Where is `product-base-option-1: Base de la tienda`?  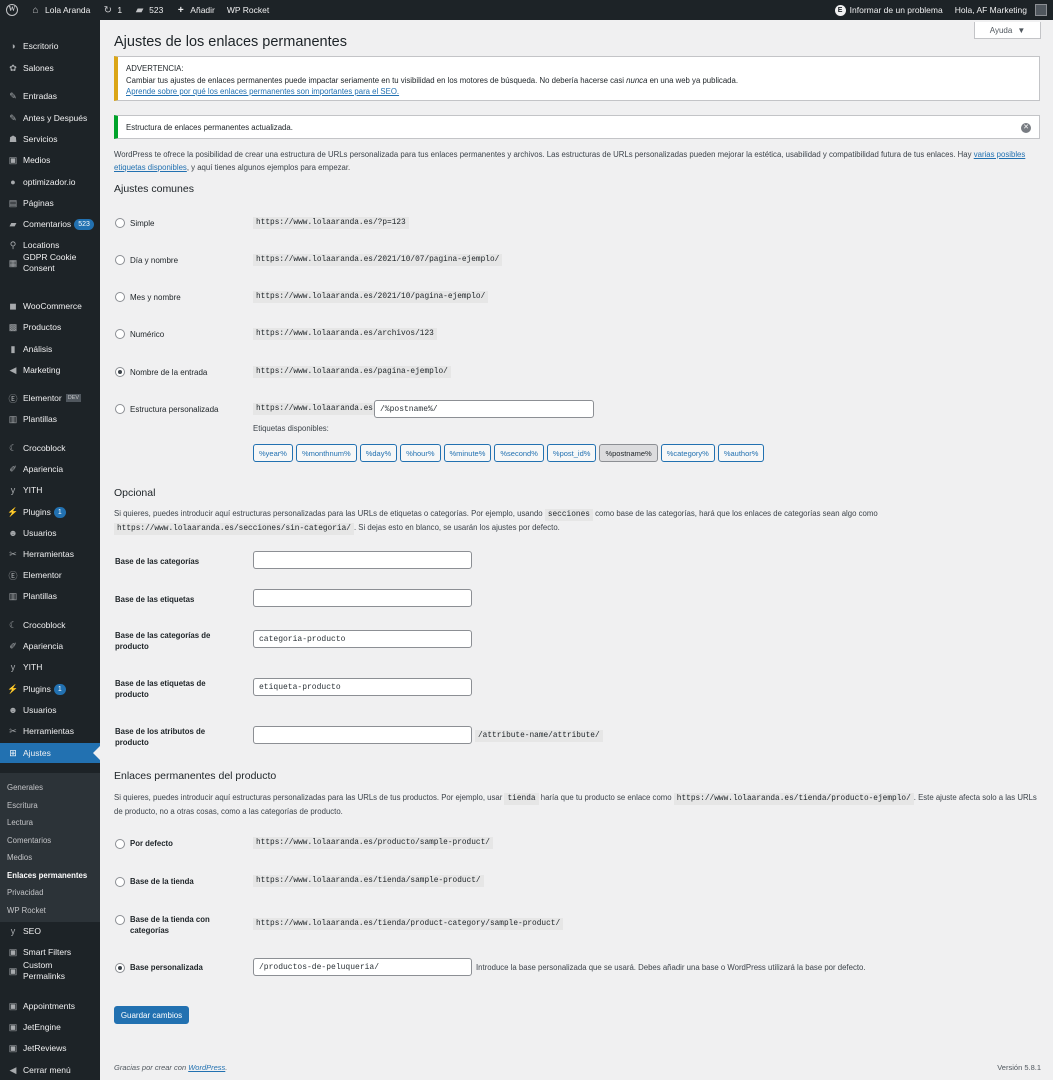
product-base-option-1: Base de la tienda is located at coordinates (154, 881).